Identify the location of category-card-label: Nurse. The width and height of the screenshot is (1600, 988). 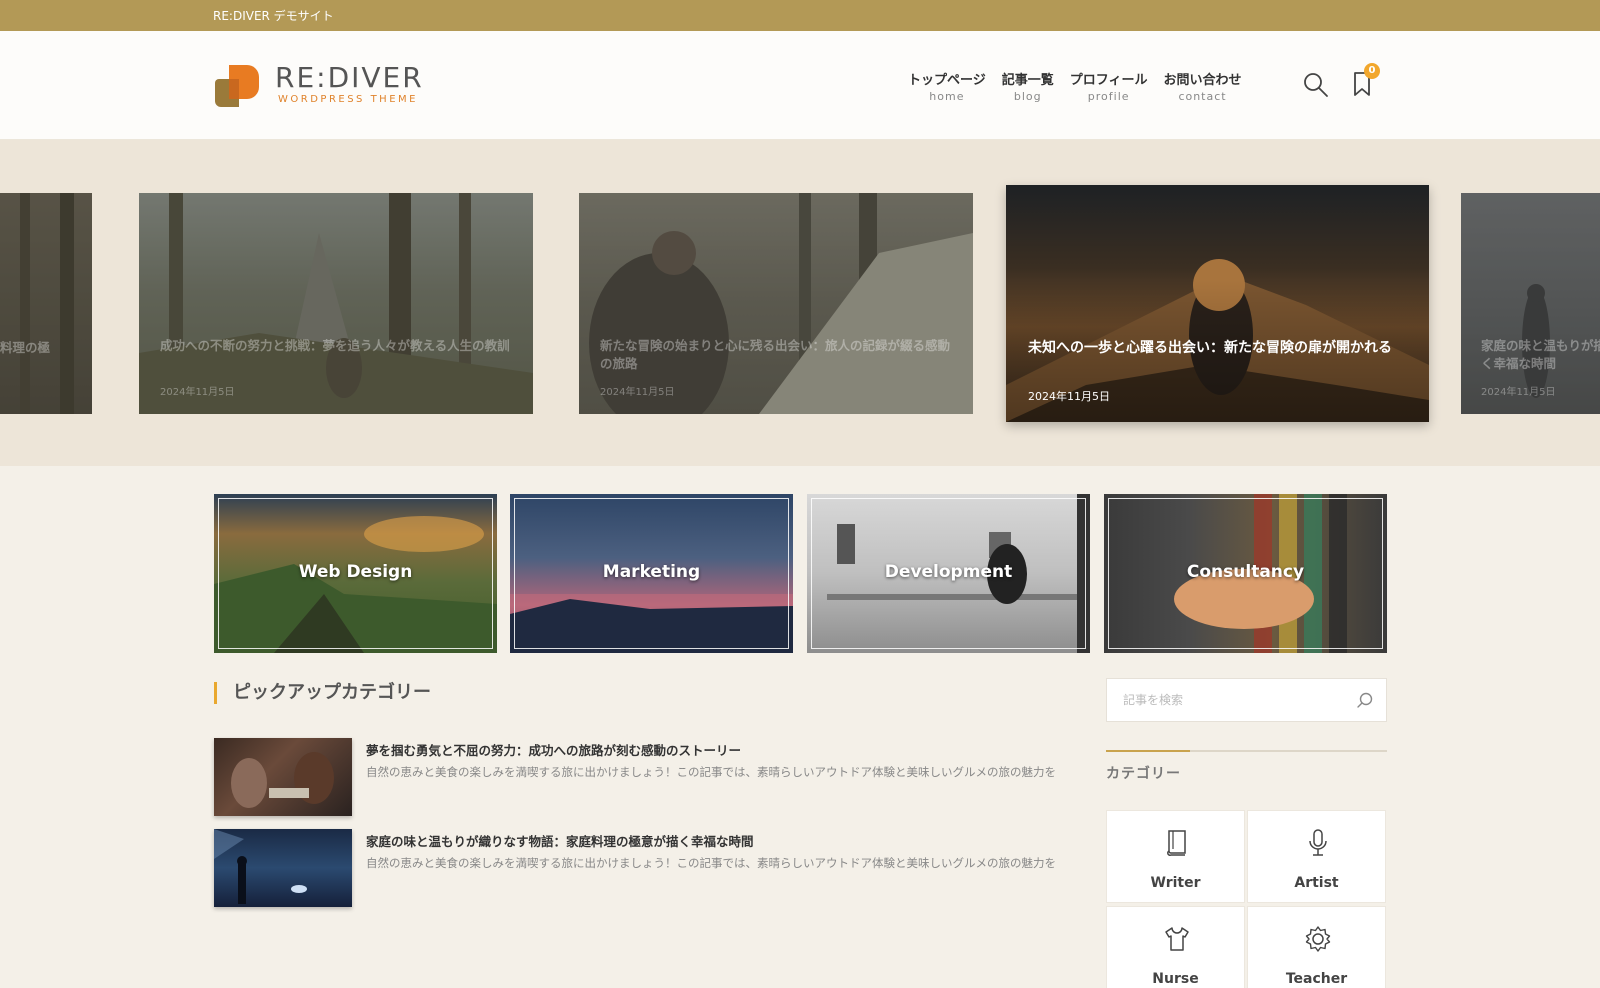
(1175, 979).